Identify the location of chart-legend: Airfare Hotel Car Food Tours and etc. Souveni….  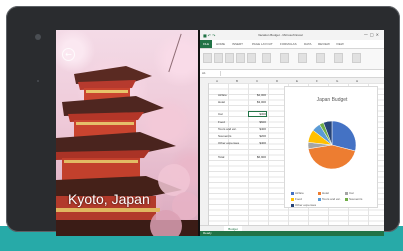
(333, 200).